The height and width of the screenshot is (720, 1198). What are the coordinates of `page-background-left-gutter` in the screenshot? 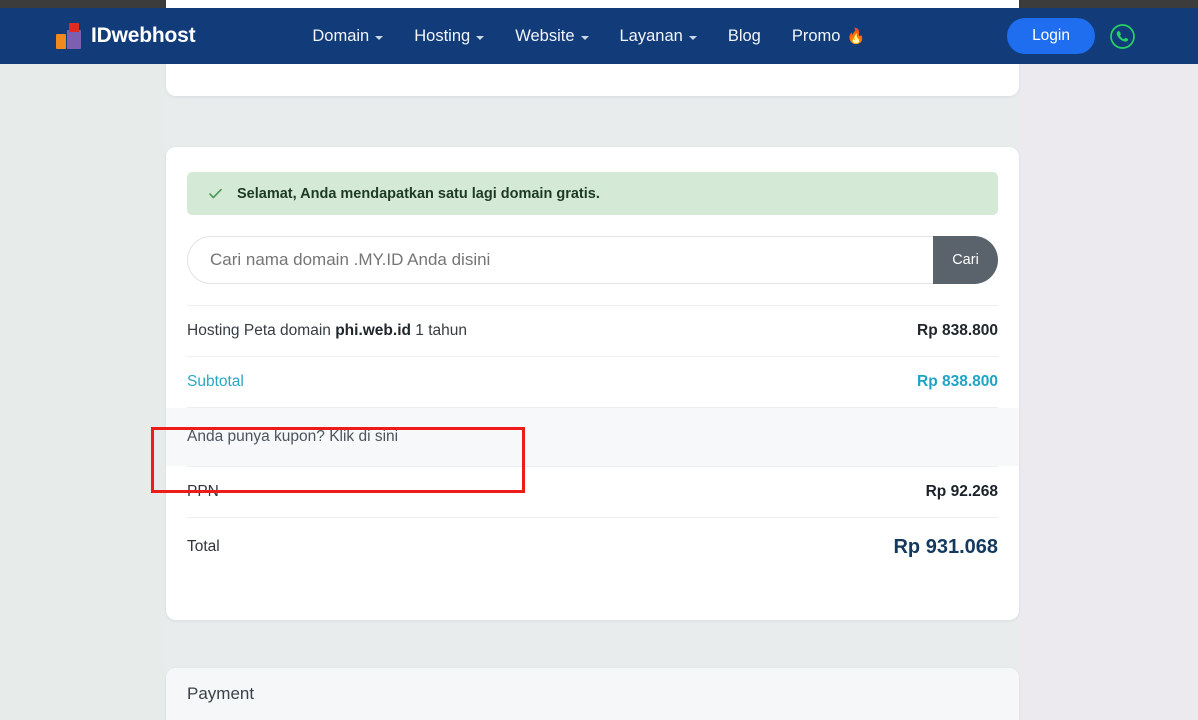 It's located at (83, 364).